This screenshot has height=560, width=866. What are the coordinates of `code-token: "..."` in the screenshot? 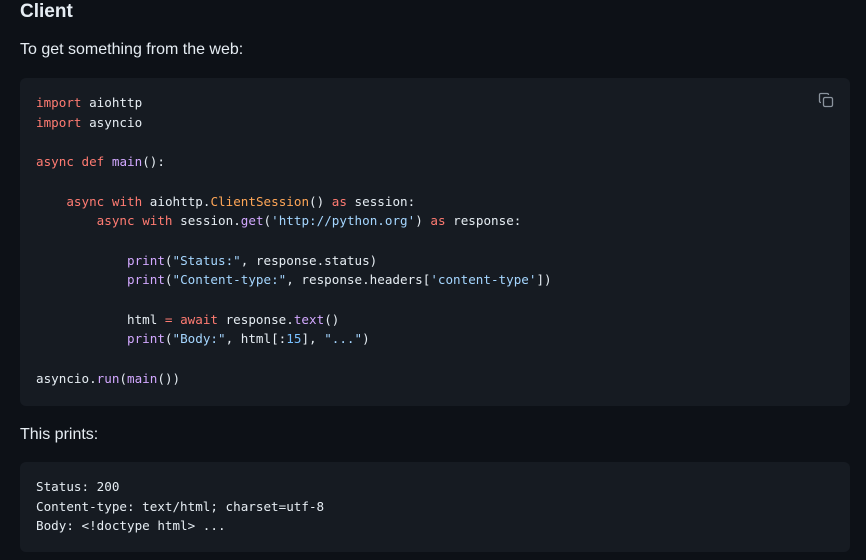 It's located at (343, 339).